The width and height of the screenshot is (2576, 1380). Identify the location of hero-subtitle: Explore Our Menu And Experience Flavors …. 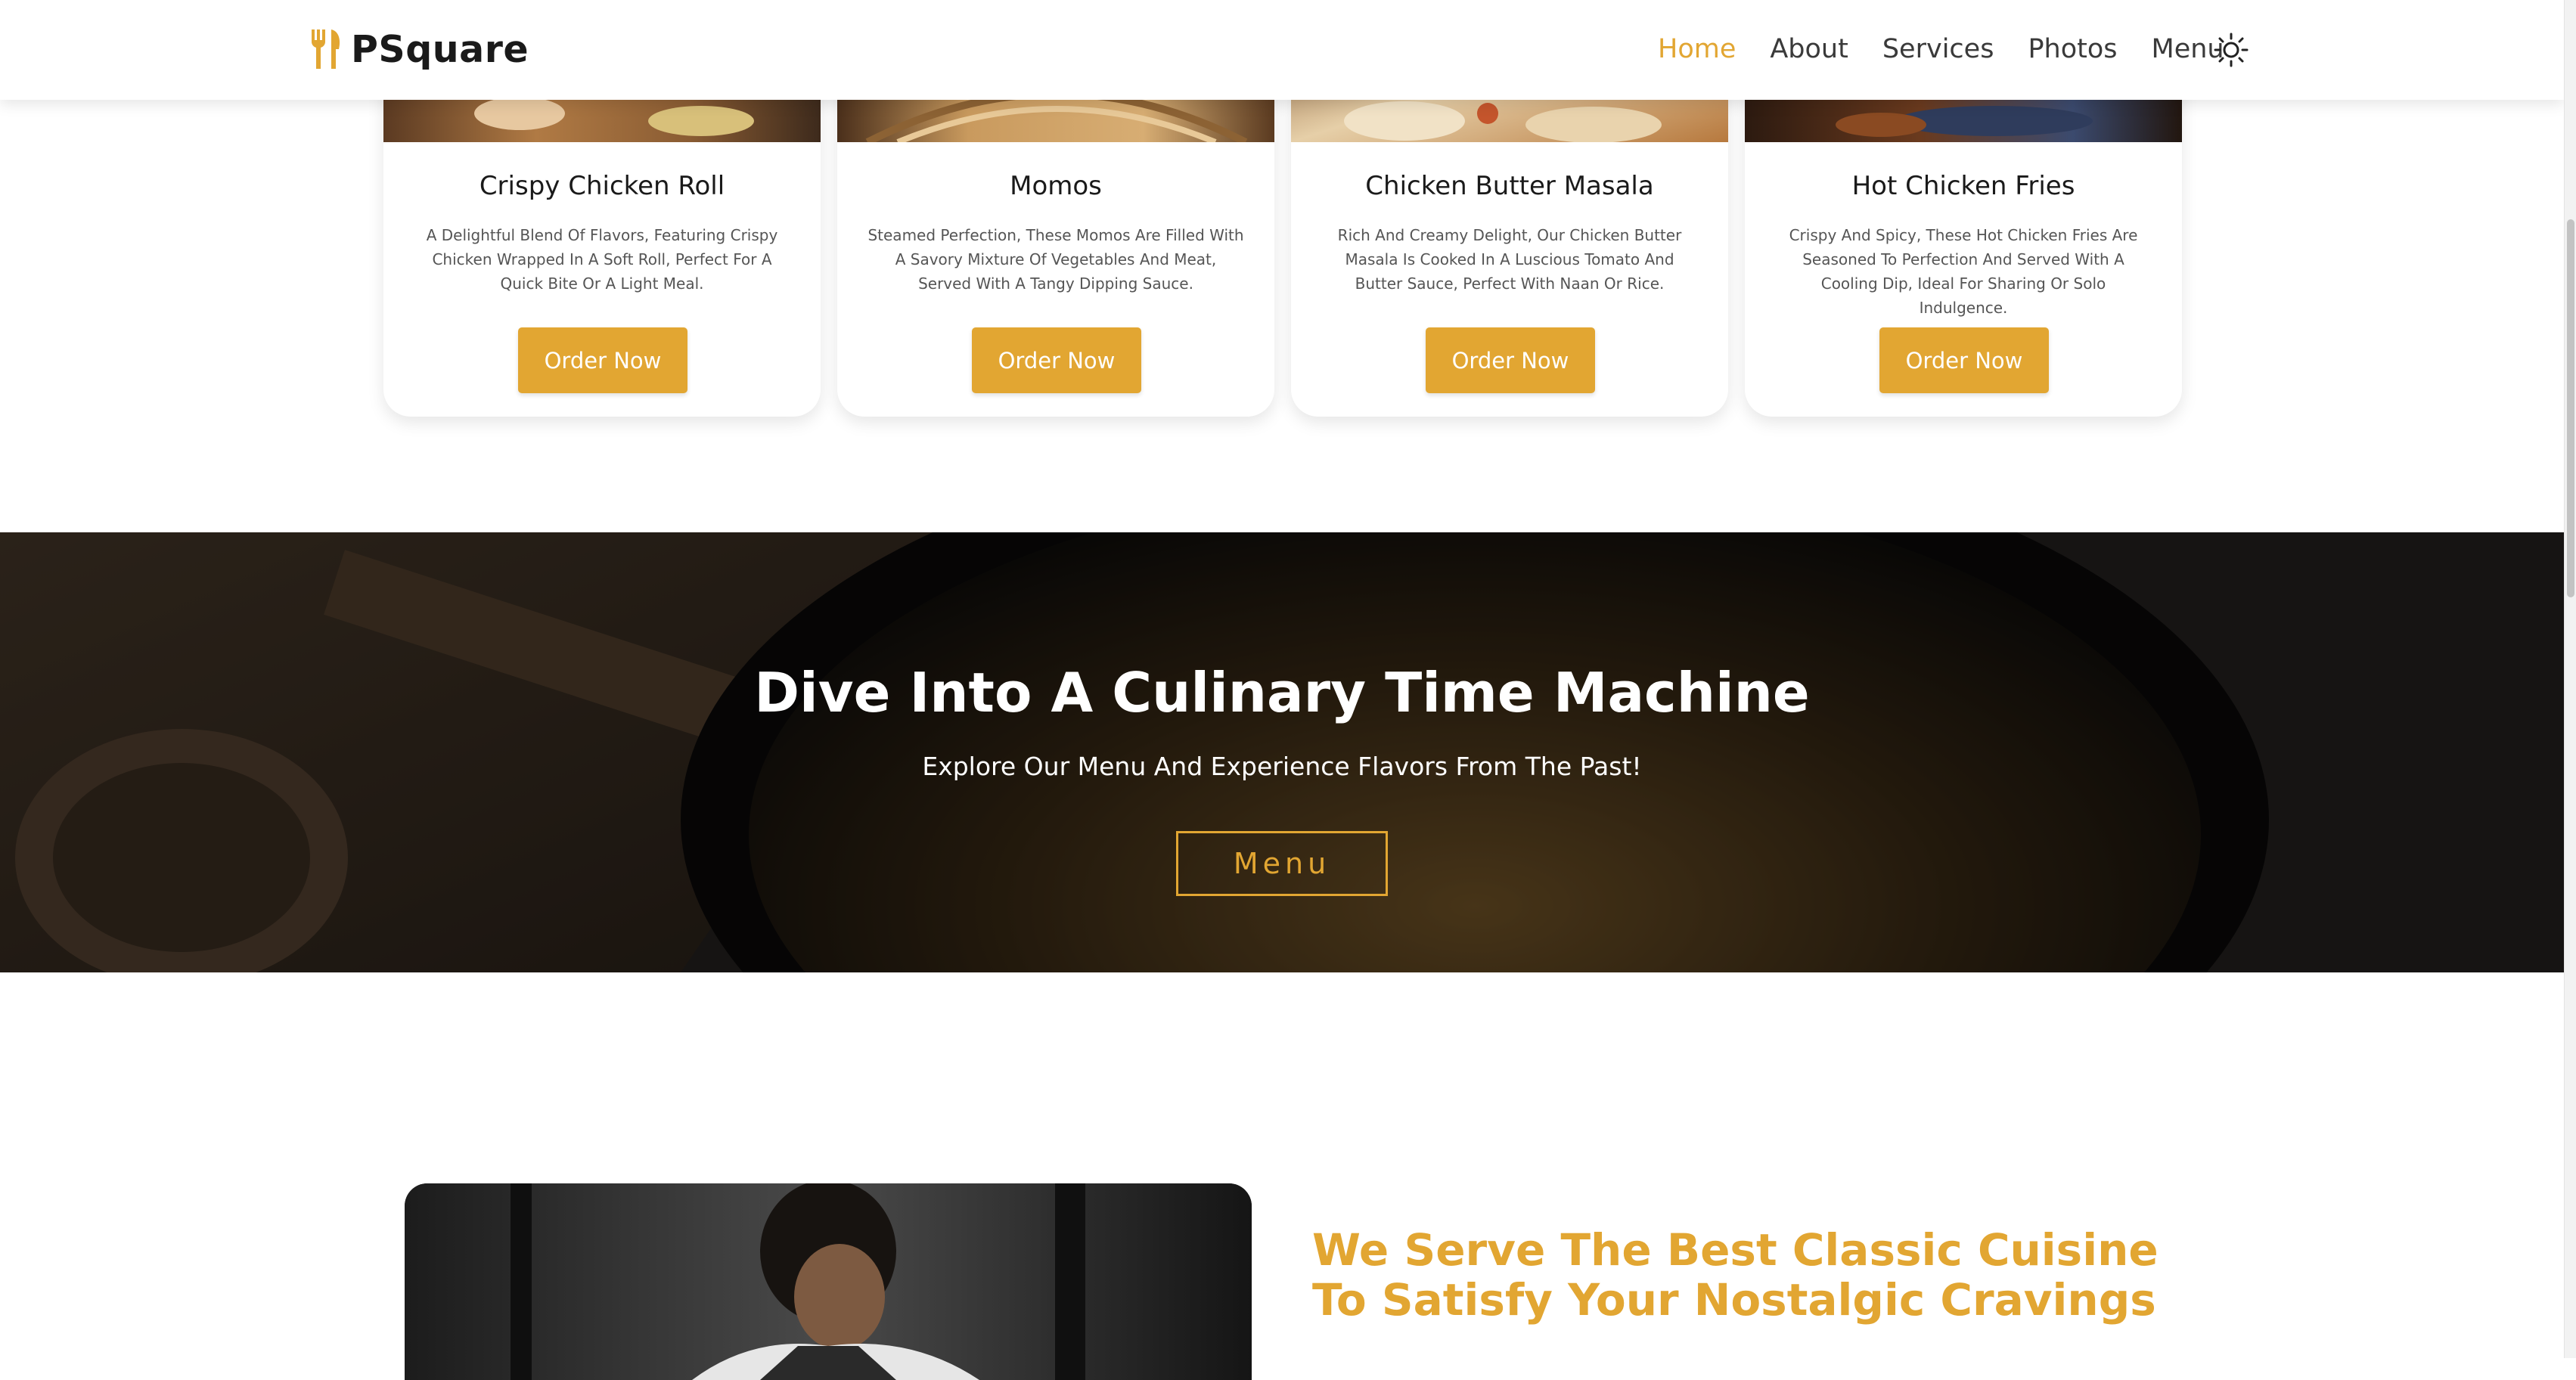
(1282, 766).